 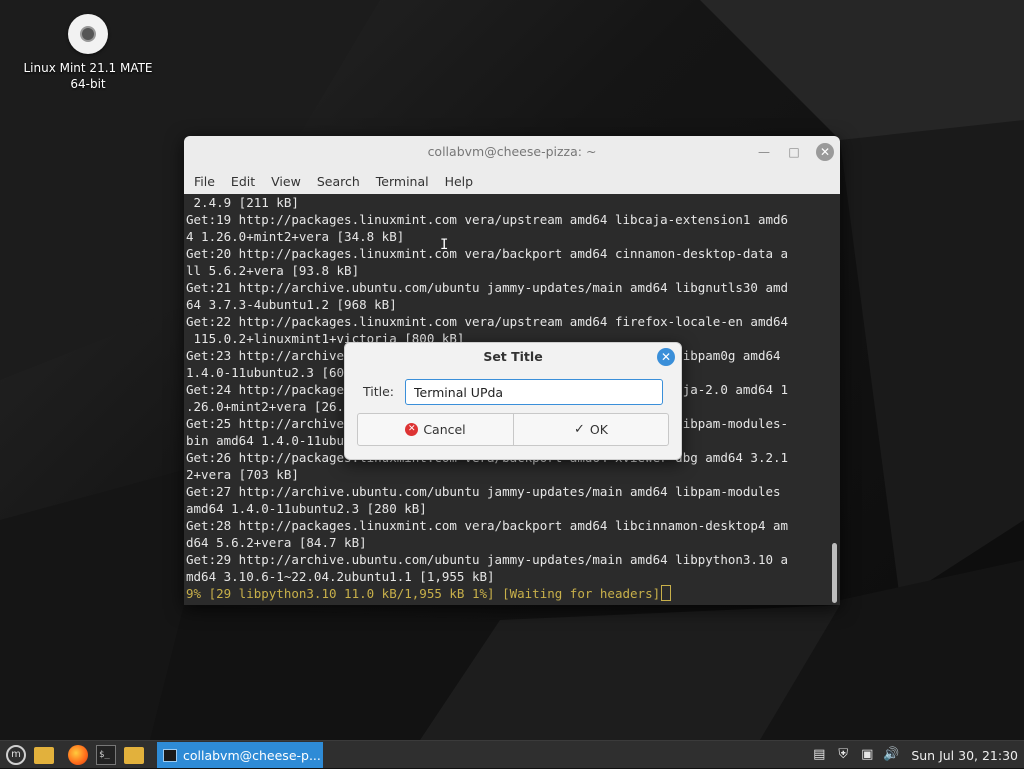 I want to click on disc-icon, so click(x=88, y=34).